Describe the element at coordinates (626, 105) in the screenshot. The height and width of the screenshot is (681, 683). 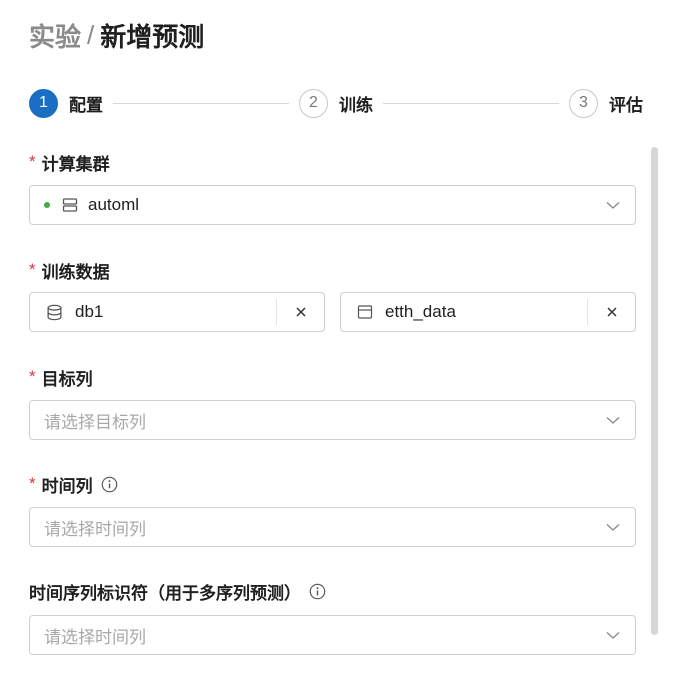
I see `step-label: 评估` at that location.